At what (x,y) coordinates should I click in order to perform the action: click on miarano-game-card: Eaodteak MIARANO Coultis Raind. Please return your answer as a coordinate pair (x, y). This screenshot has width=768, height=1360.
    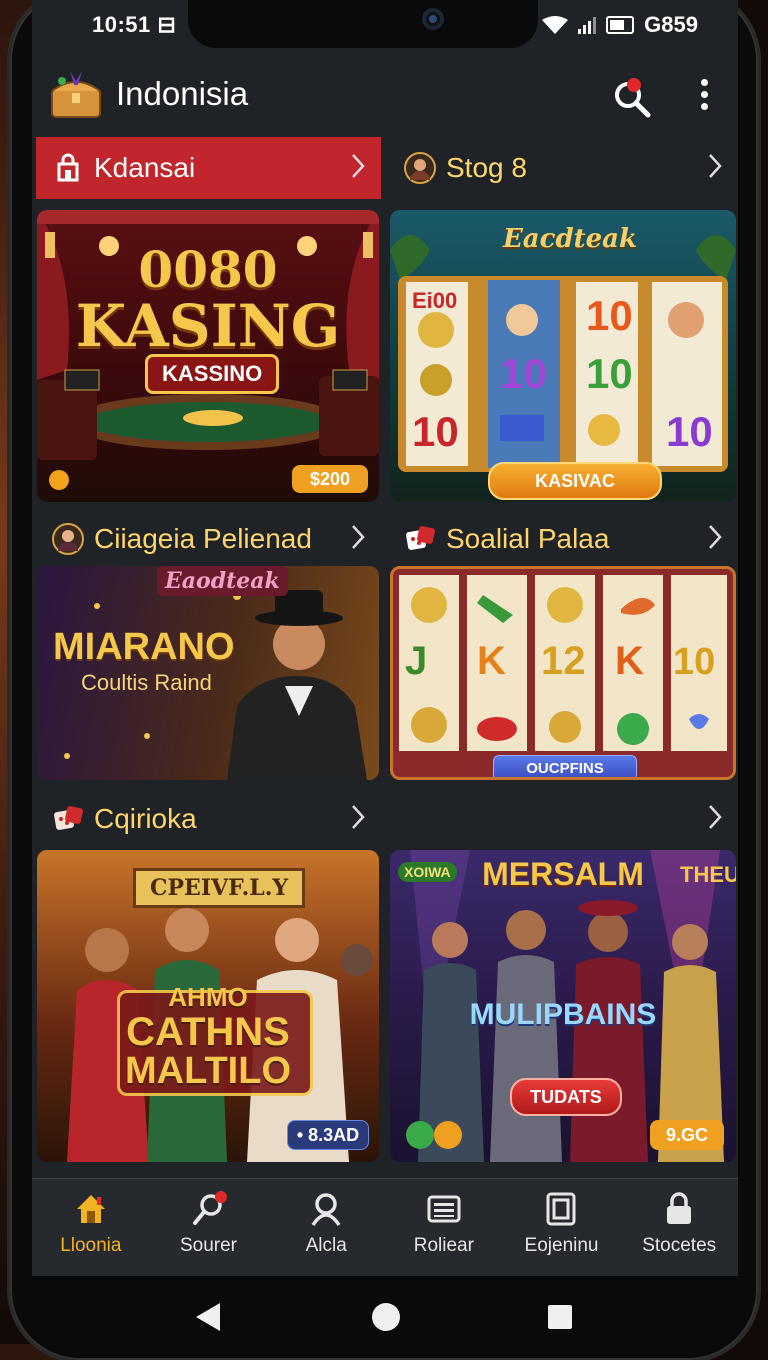
    Looking at the image, I should click on (208, 673).